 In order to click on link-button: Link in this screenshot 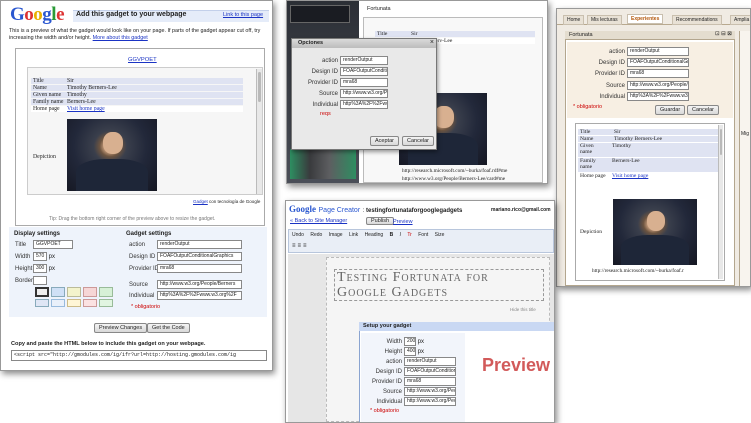, I will do `click(353, 235)`.